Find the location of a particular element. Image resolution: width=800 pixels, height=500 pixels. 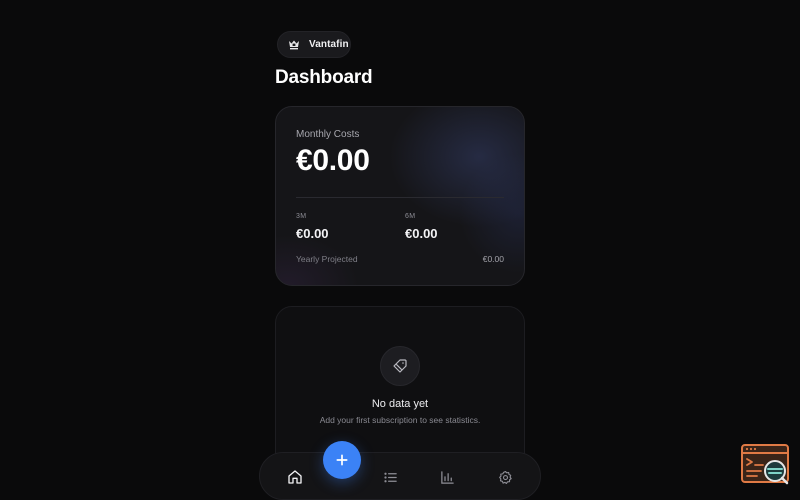

period-3m-label: 3M is located at coordinates (301, 216).